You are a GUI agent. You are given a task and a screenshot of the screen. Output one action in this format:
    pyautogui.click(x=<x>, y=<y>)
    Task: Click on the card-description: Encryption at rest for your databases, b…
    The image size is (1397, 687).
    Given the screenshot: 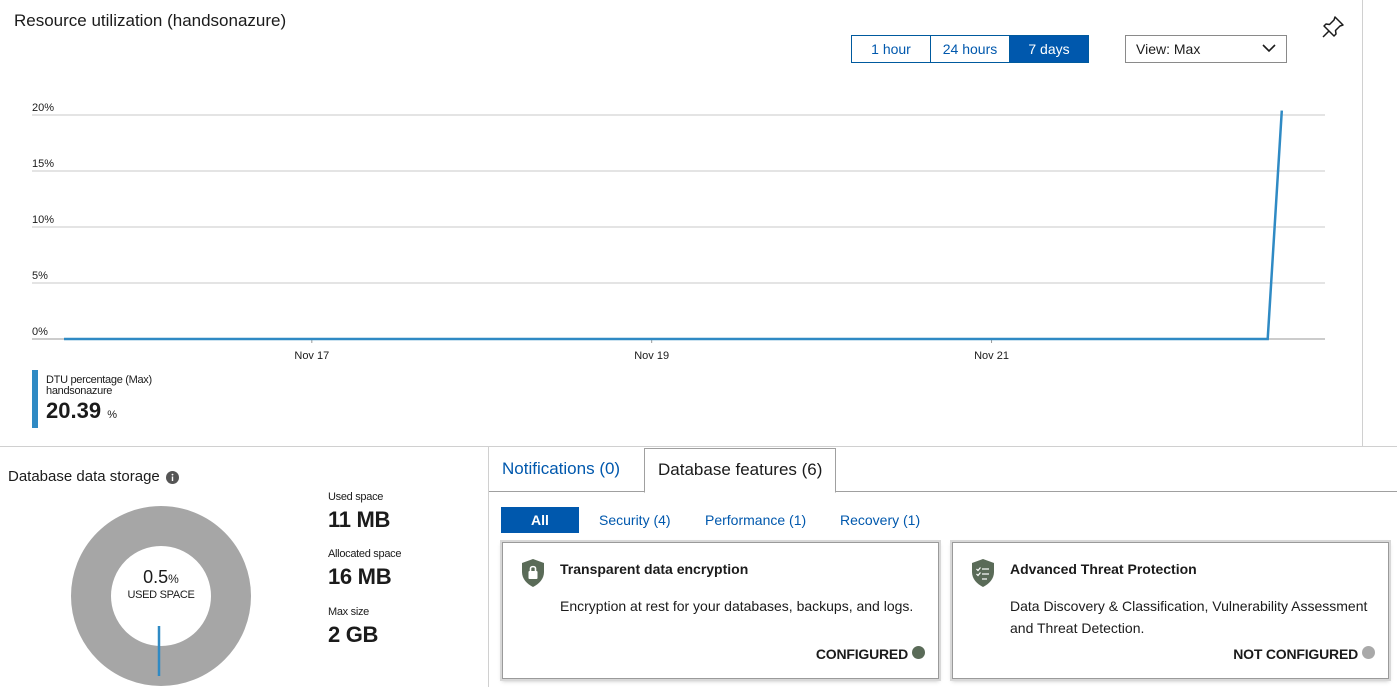 What is the action you would take?
    pyautogui.click(x=737, y=606)
    